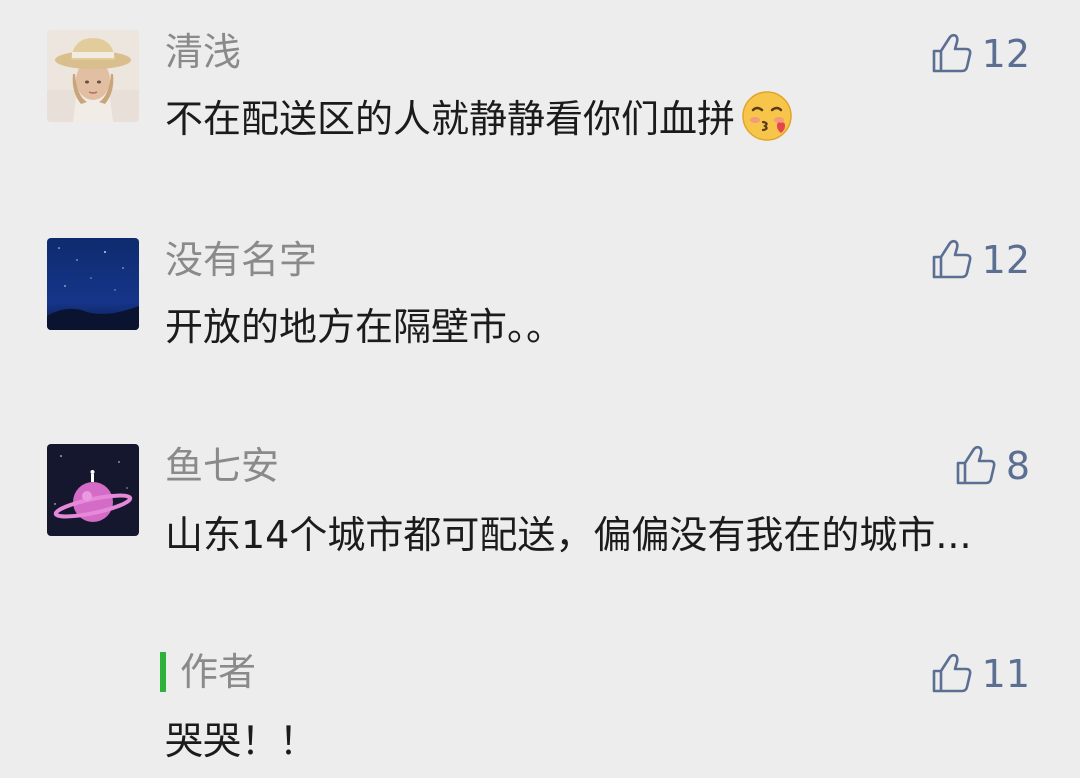 This screenshot has height=778, width=1080. I want to click on comment-text: 不在配送区的人就静静看你们血拼, so click(580, 119).